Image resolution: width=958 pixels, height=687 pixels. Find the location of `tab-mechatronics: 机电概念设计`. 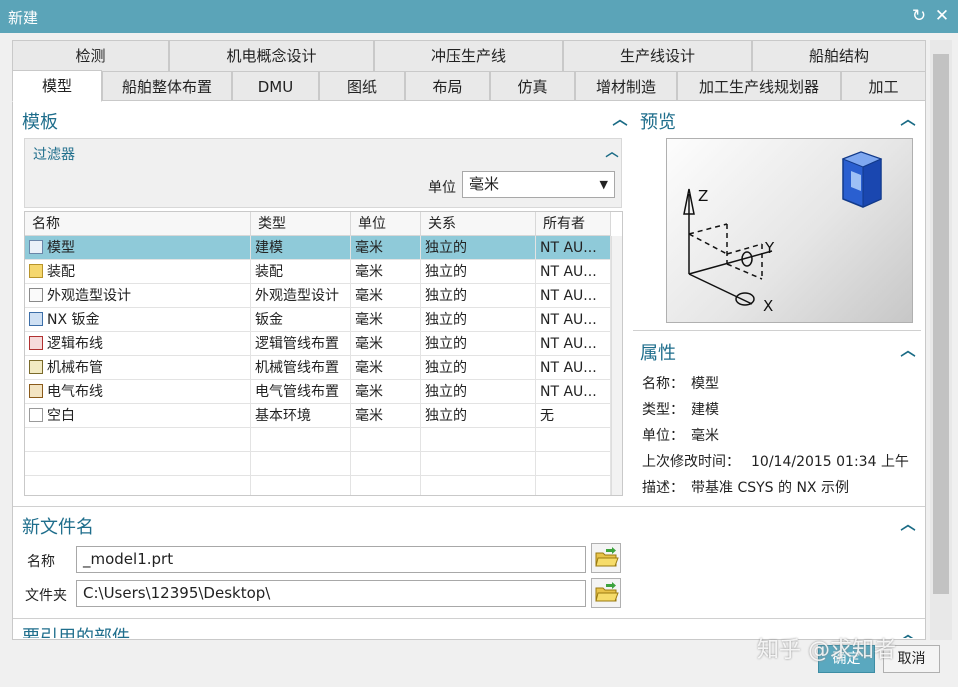

tab-mechatronics: 机电概念设计 is located at coordinates (271, 56).